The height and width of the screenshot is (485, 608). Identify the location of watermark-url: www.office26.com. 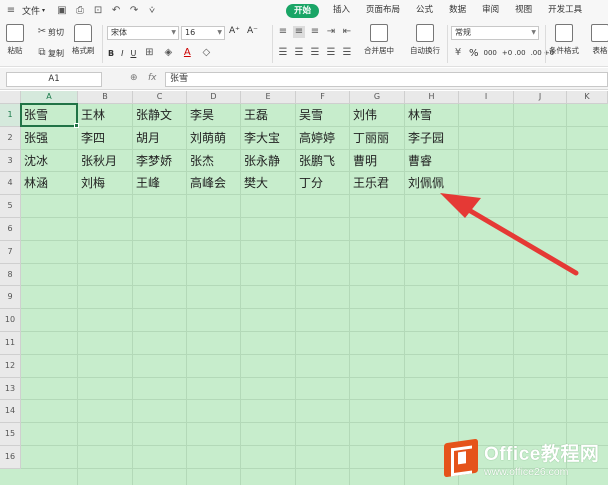
(526, 471).